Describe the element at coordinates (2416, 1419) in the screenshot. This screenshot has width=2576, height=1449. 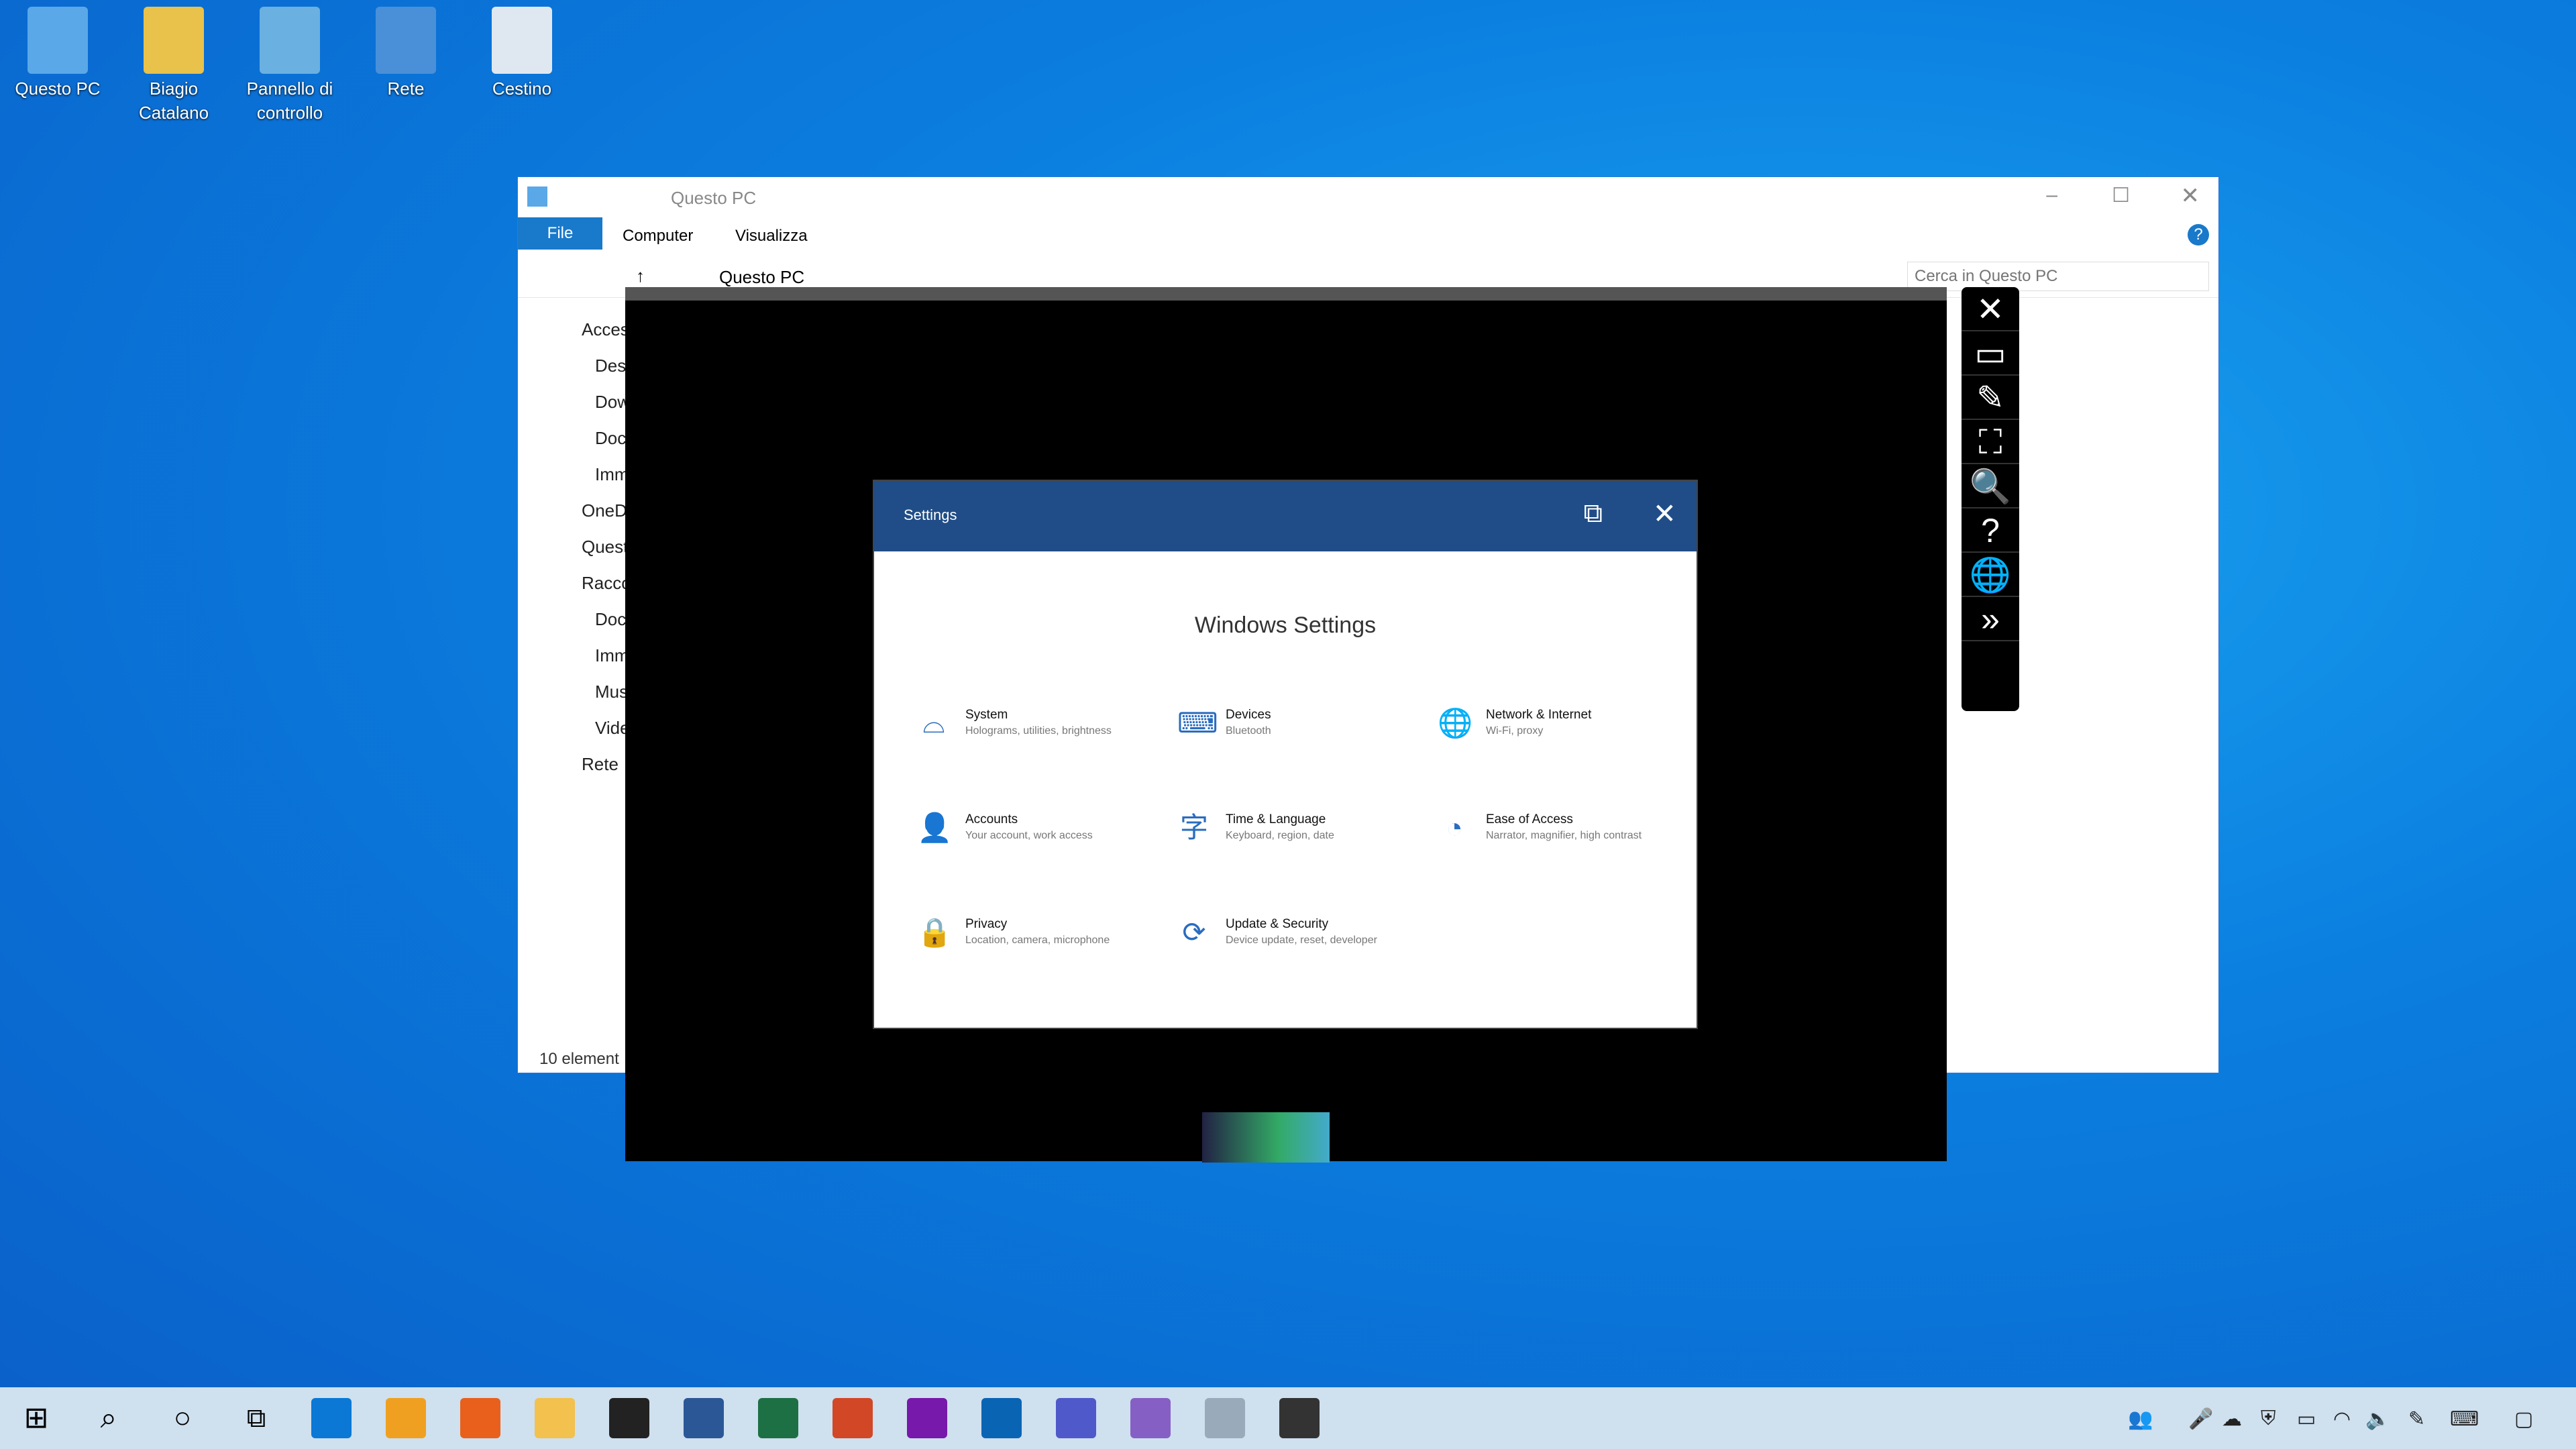
I see `pen-icon: ✎` at that location.